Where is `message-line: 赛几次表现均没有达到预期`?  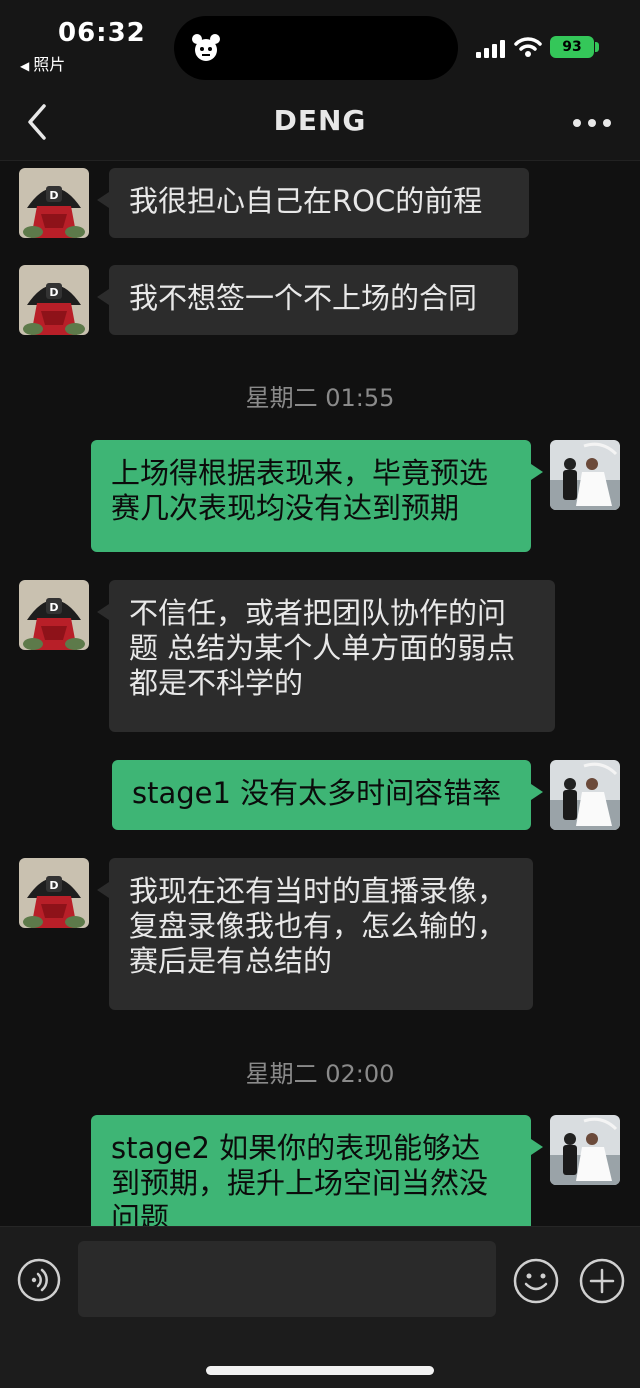
message-line: 赛几次表现均没有达到预期 is located at coordinates (285, 508).